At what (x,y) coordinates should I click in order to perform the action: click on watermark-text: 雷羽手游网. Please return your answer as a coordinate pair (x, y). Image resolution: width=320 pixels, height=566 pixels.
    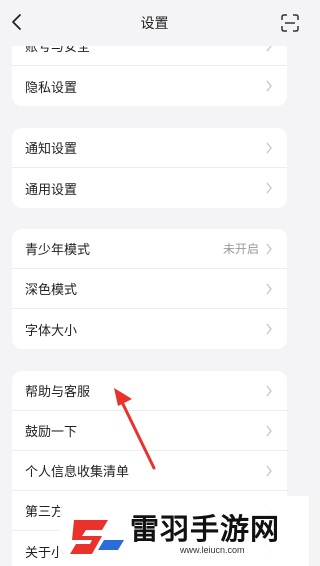
    Looking at the image, I should click on (205, 529).